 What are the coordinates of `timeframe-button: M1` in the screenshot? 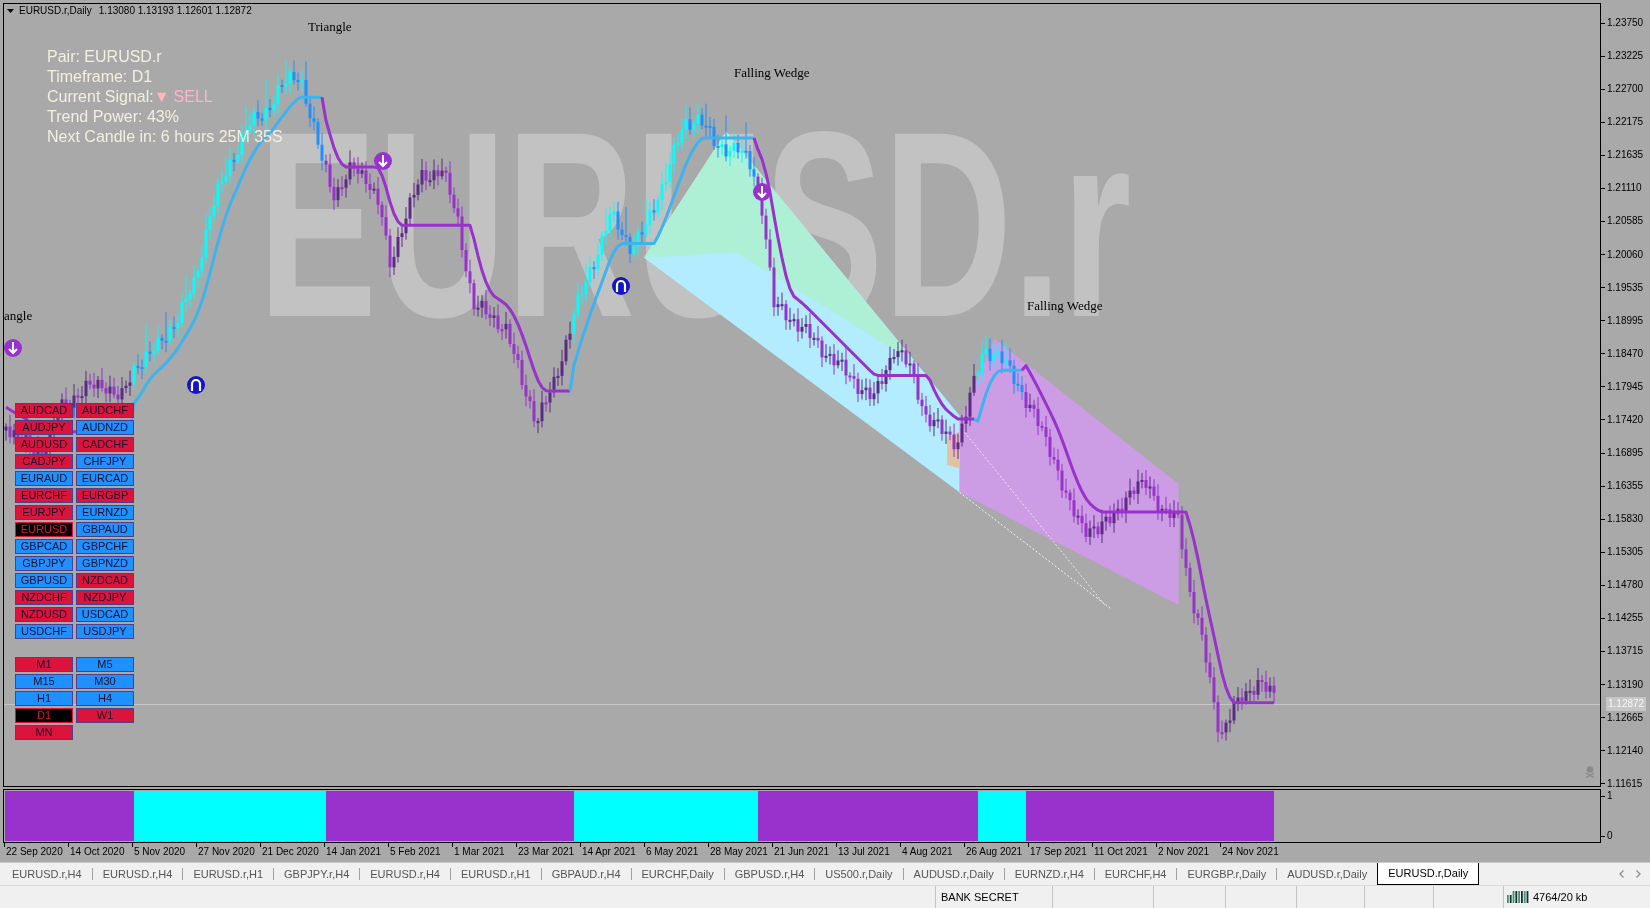 It's located at (44, 664).